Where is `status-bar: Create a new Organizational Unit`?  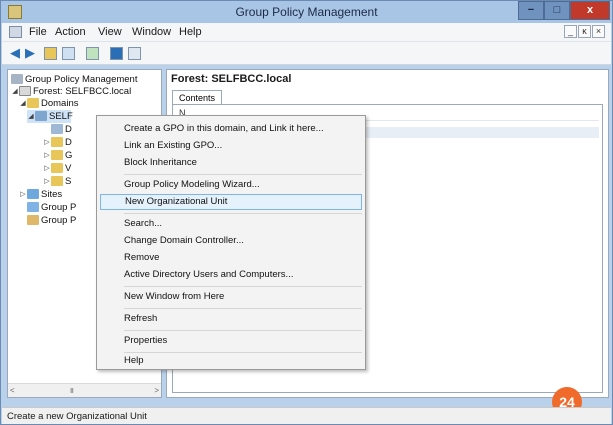
status-bar: Create a new Organizational Unit is located at coordinates (306, 415).